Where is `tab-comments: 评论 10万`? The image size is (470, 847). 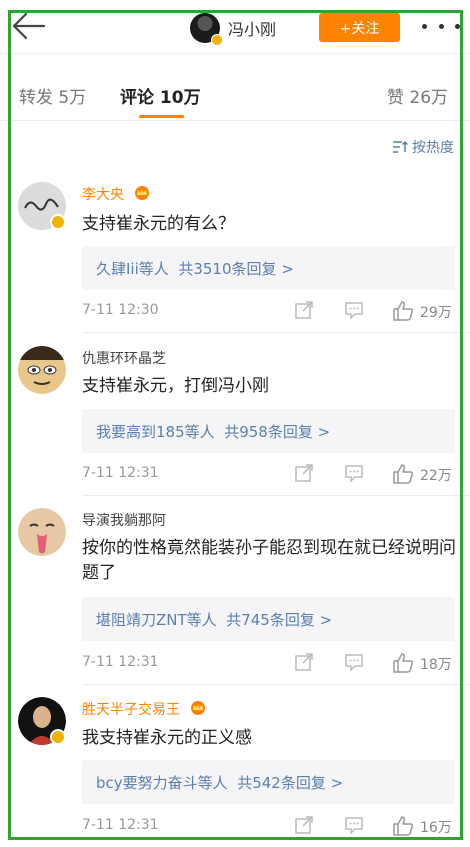 tab-comments: 评论 10万 is located at coordinates (160, 95).